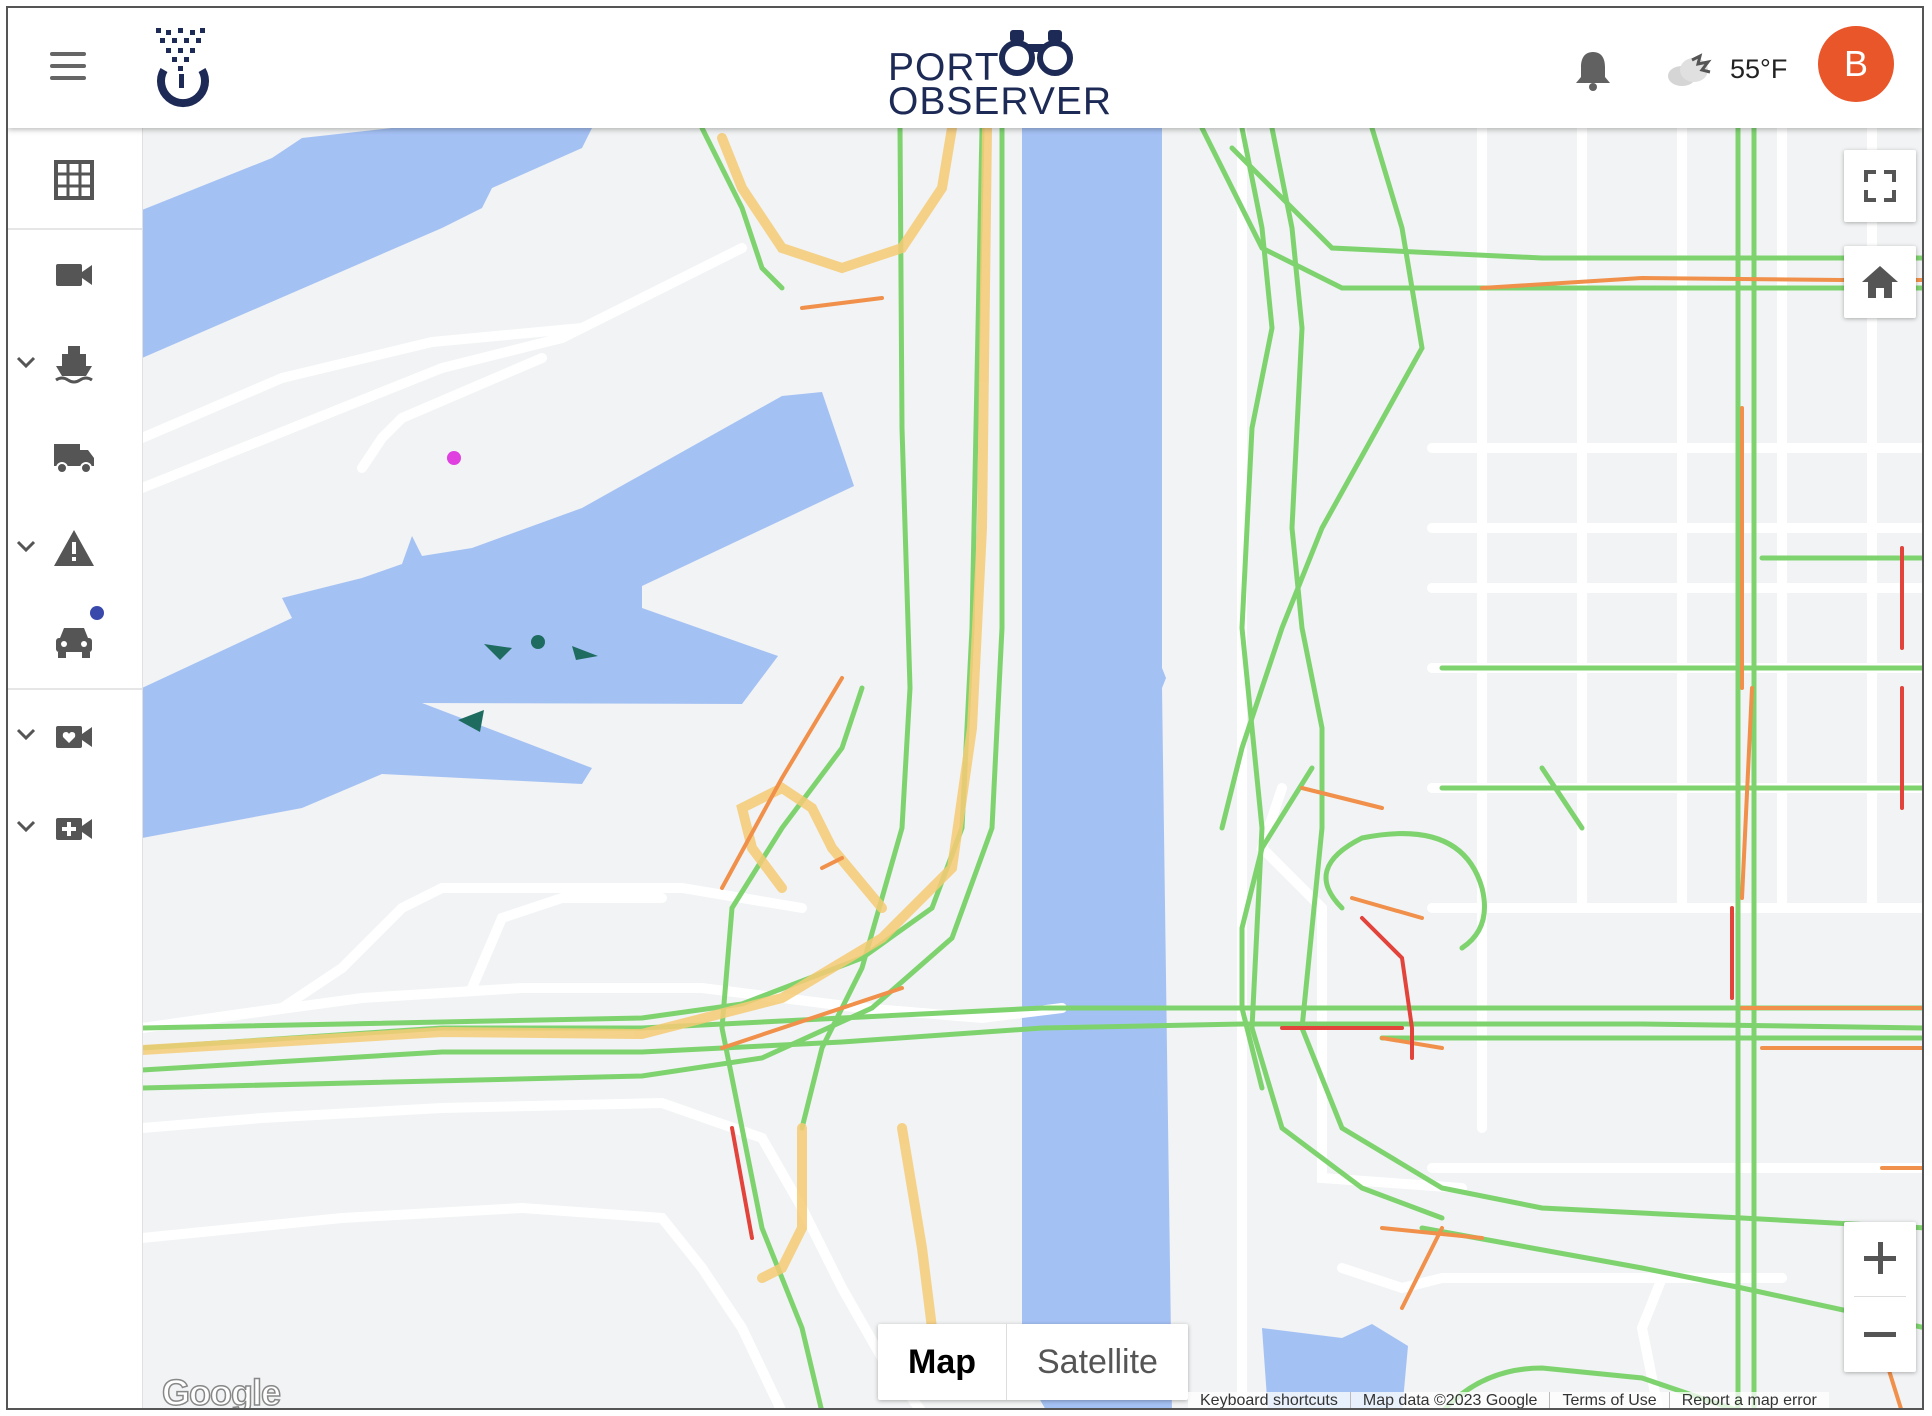 The height and width of the screenshot is (1416, 1932). I want to click on brand-title: PORT OBSERVER, so click(994, 73).